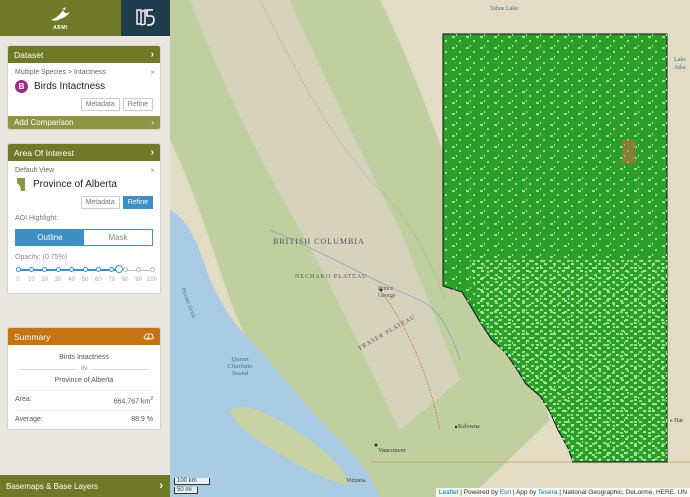 The height and width of the screenshot is (497, 690). I want to click on slider-tick-label: 70, so click(112, 280).